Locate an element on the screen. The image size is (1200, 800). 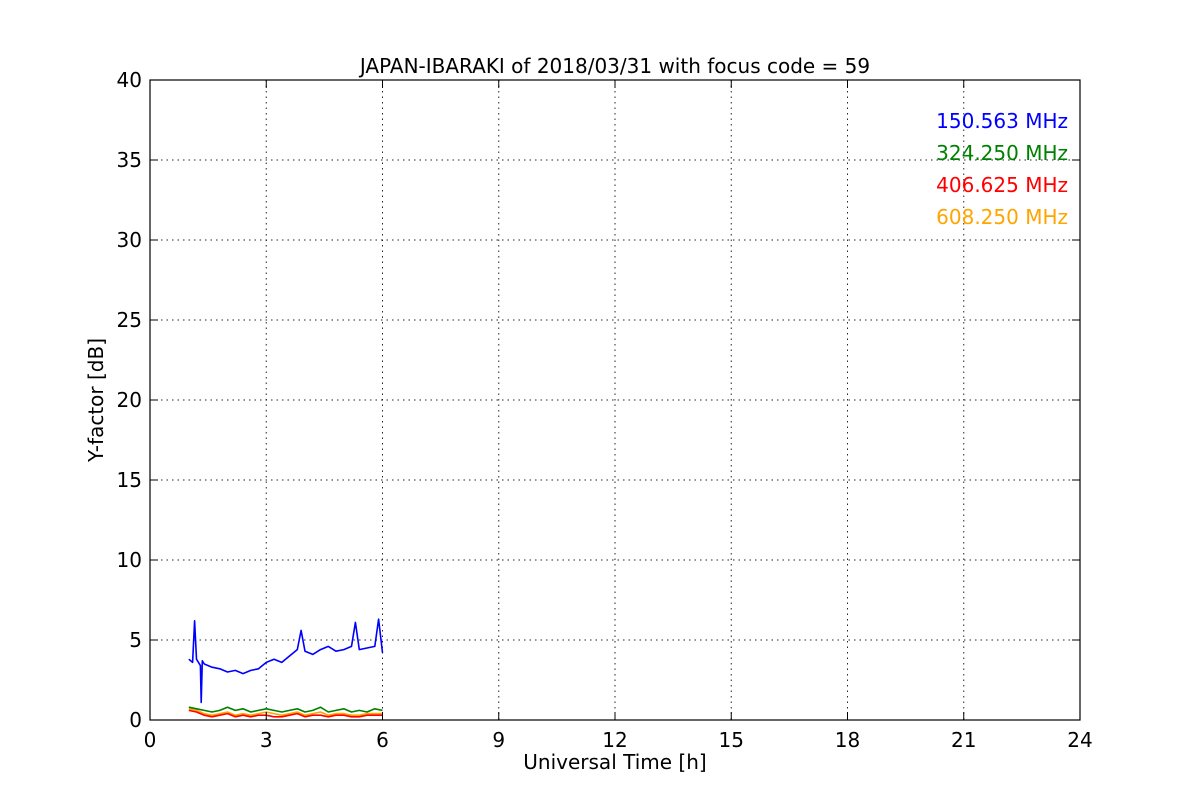
x-tick-label: 21 is located at coordinates (963, 740).